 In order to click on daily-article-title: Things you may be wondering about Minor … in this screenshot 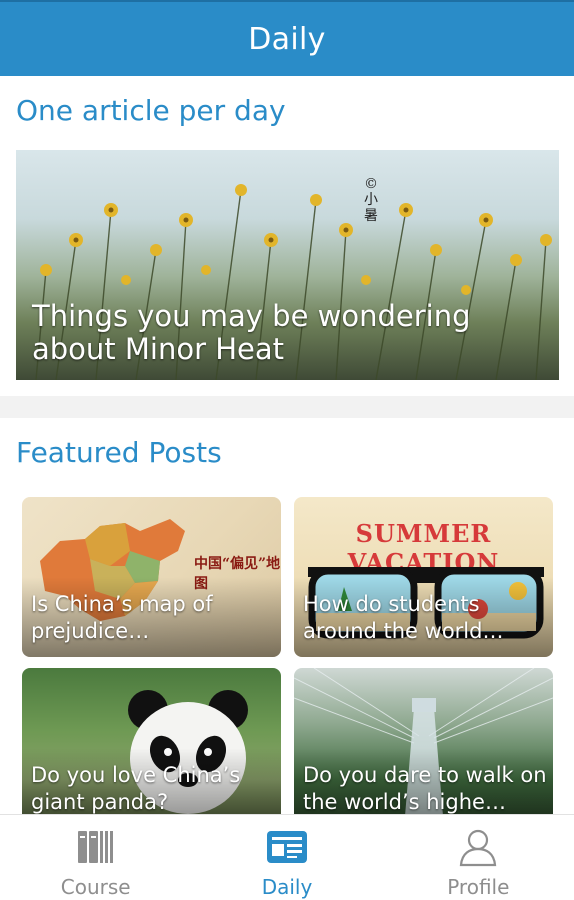, I will do `click(251, 332)`.